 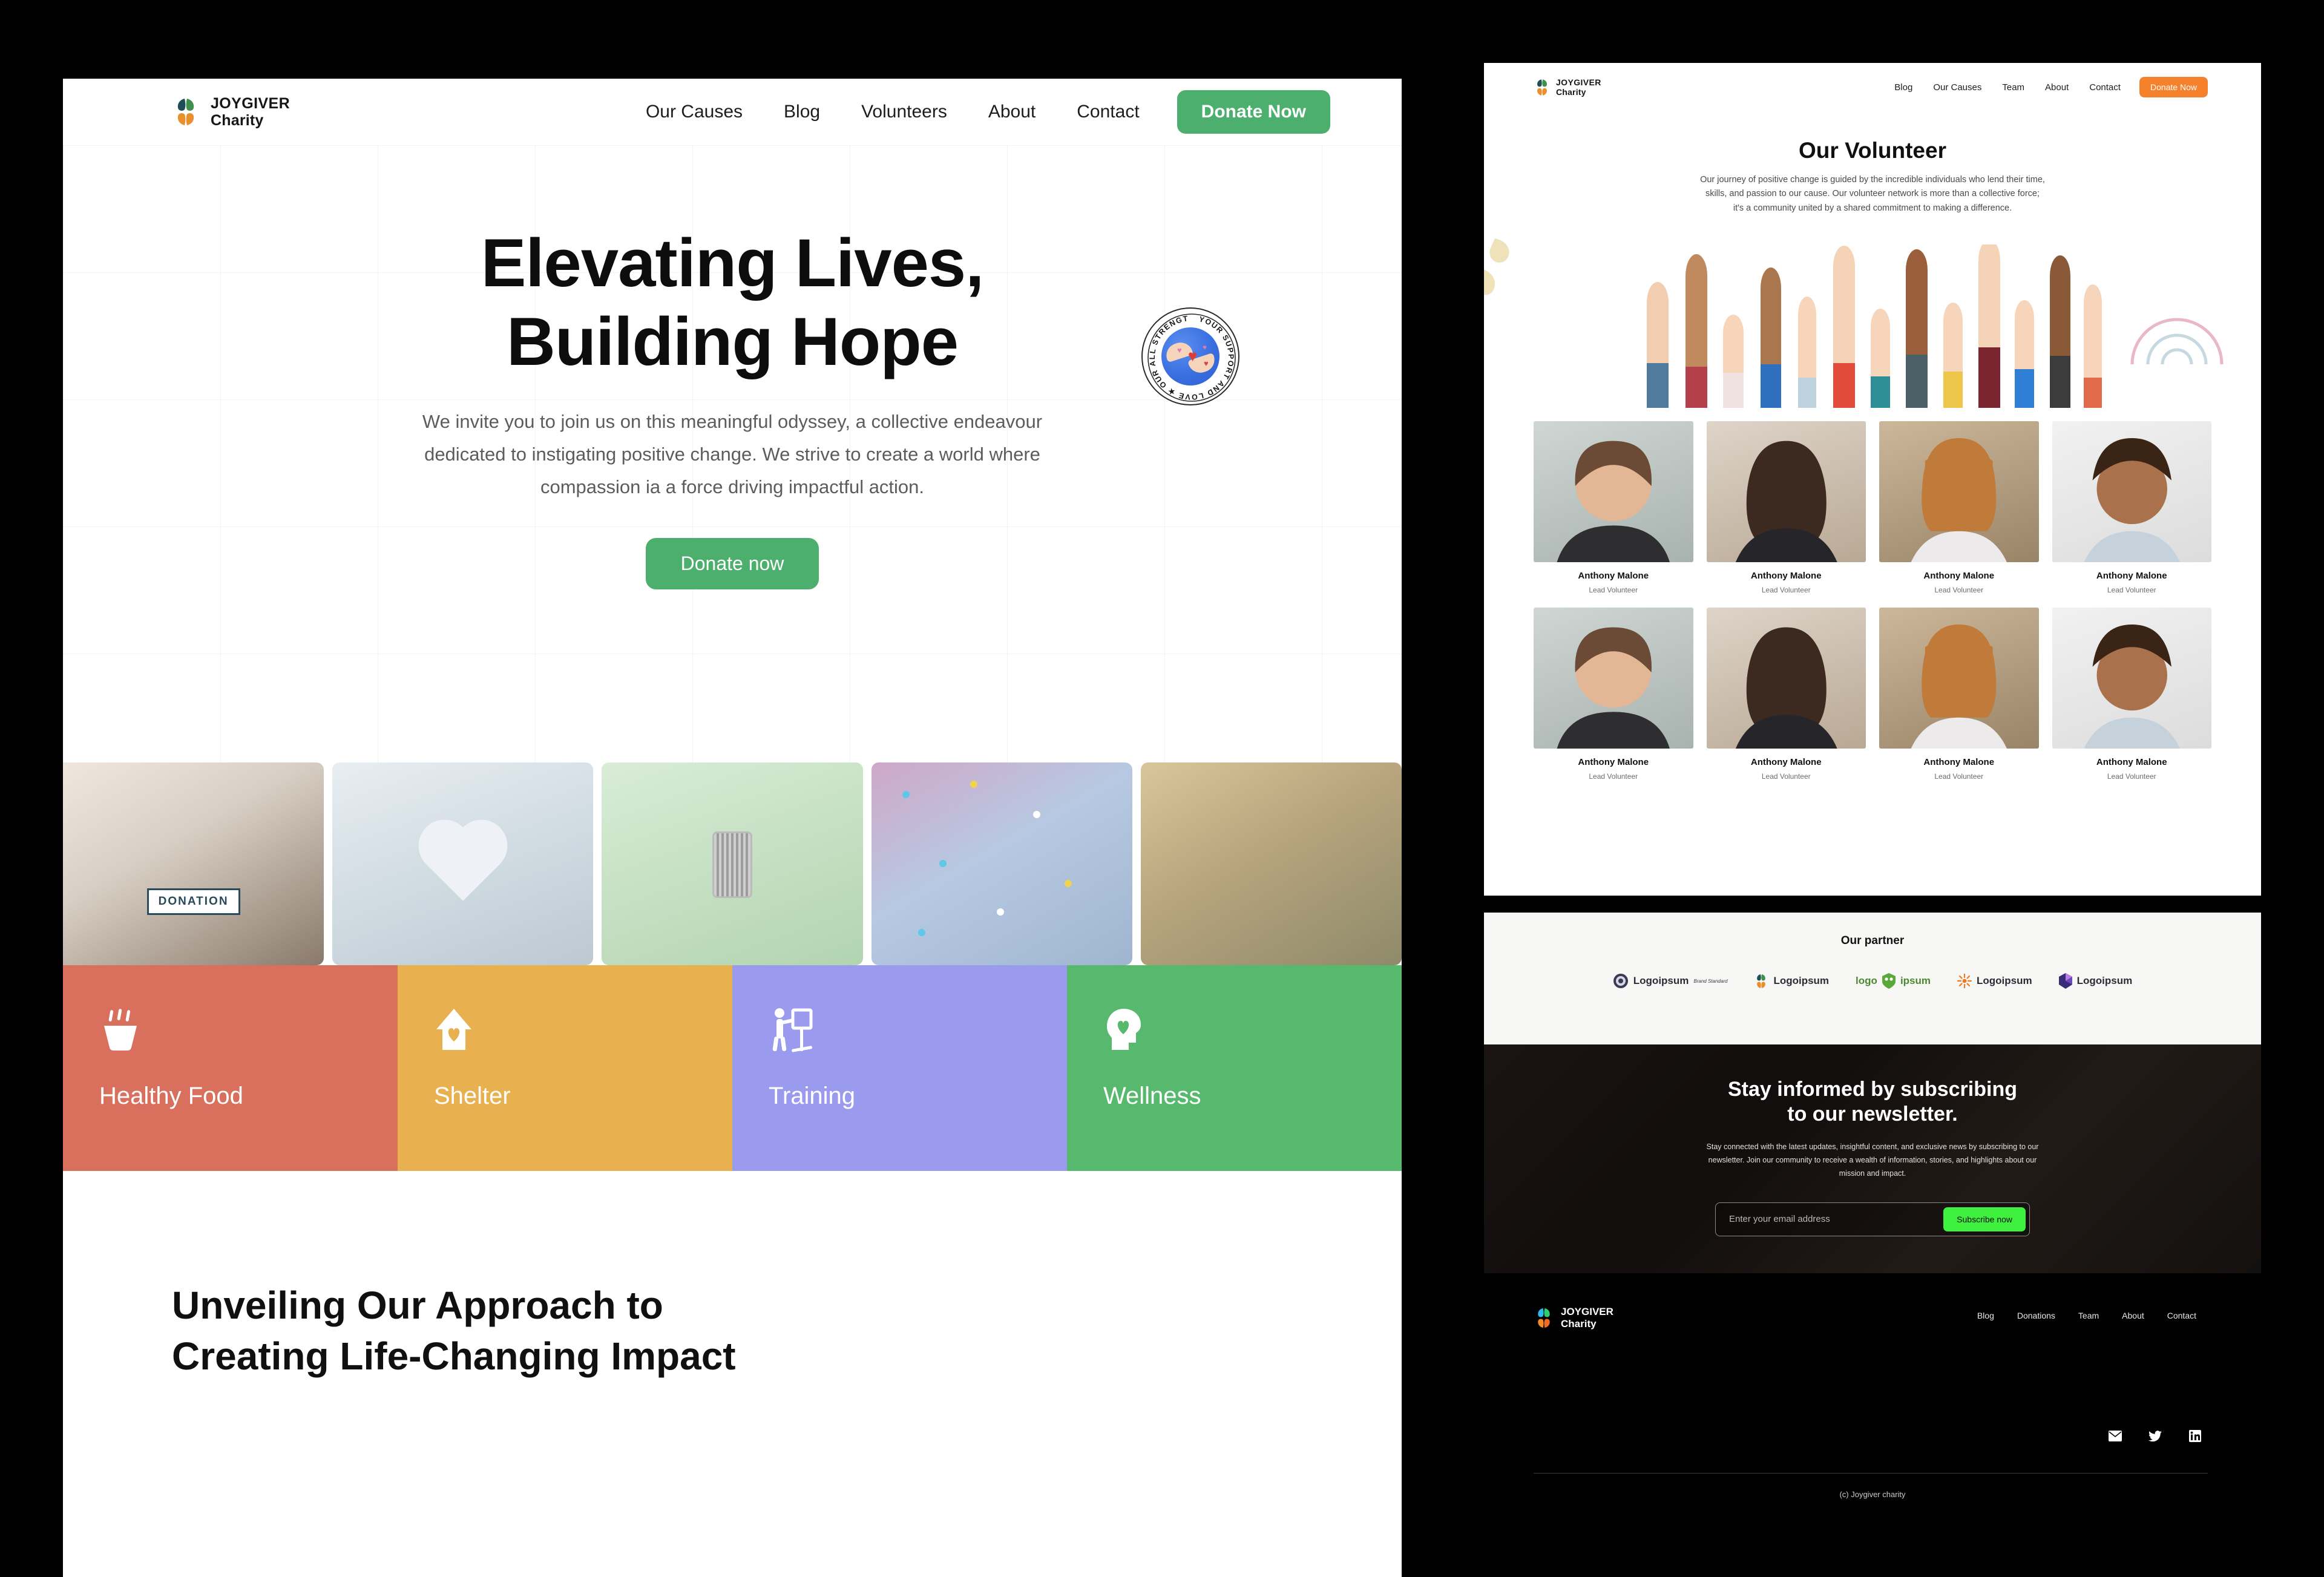 What do you see at coordinates (1836, 1219) in the screenshot?
I see `email-input` at bounding box center [1836, 1219].